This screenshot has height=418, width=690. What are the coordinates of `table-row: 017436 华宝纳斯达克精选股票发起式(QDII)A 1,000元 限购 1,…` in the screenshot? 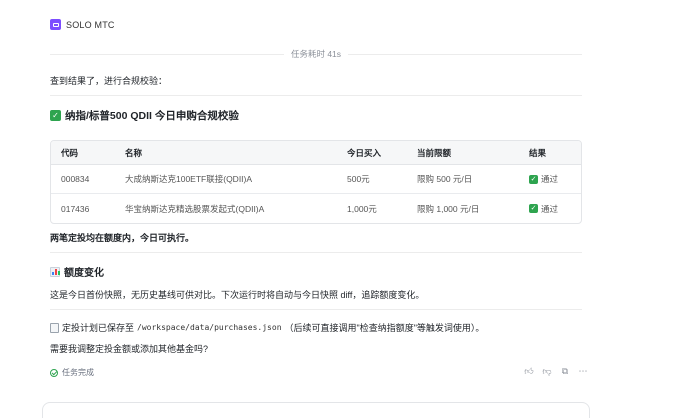 It's located at (316, 208).